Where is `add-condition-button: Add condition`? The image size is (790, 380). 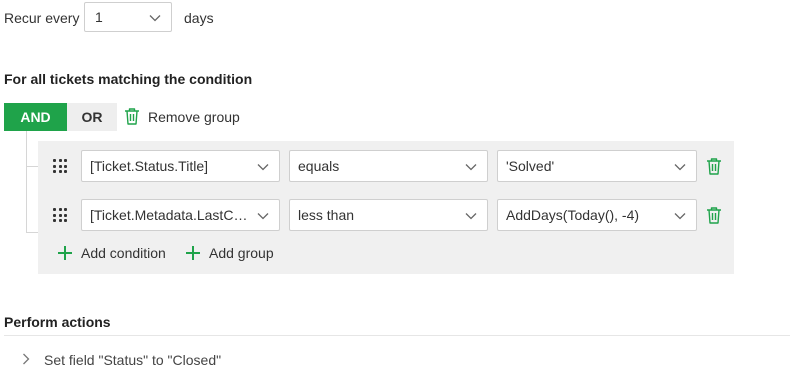
add-condition-button: Add condition is located at coordinates (112, 253).